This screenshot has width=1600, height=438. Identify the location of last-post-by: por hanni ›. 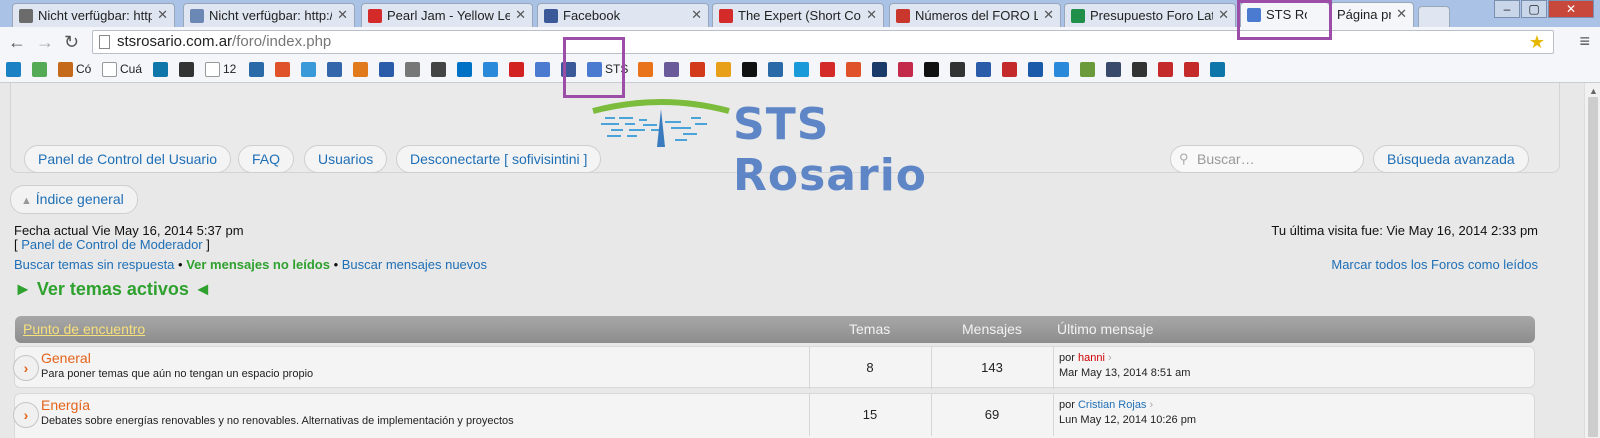
(1085, 358).